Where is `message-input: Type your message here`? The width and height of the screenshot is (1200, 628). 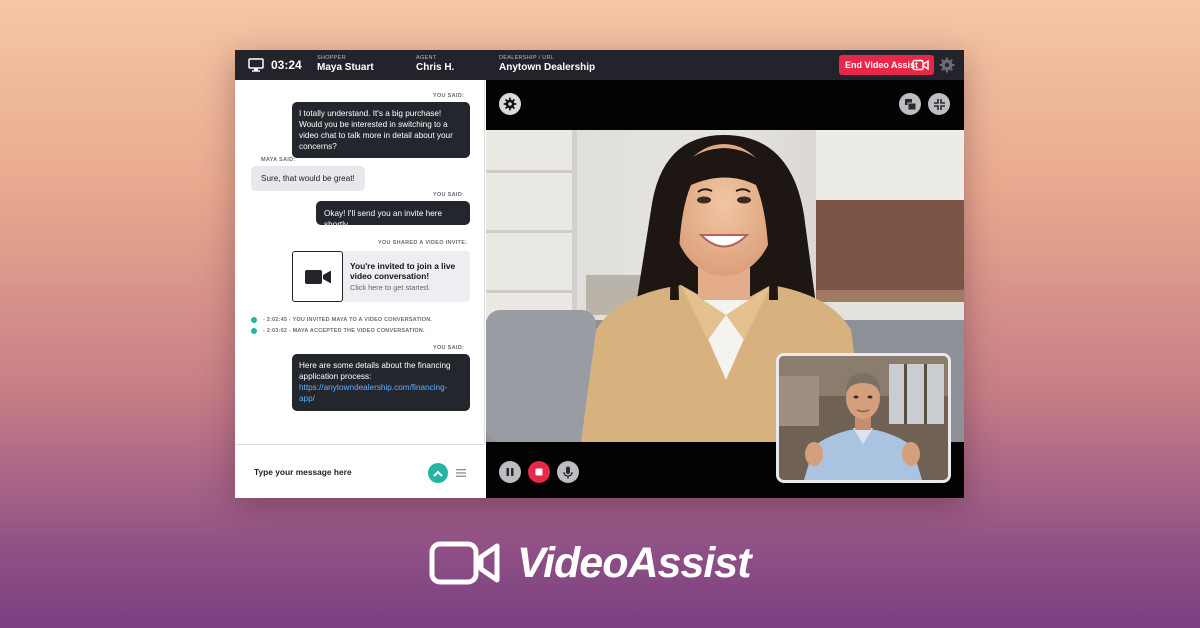
message-input: Type your message here is located at coordinates (303, 472).